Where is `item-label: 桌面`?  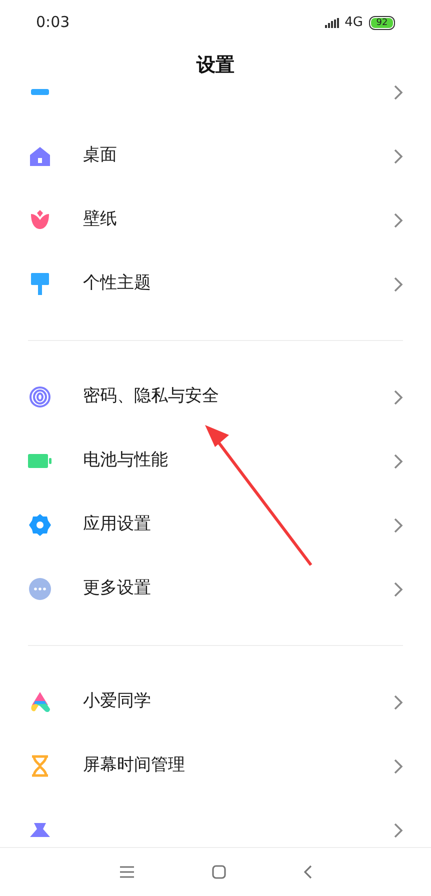 item-label: 桌面 is located at coordinates (100, 156).